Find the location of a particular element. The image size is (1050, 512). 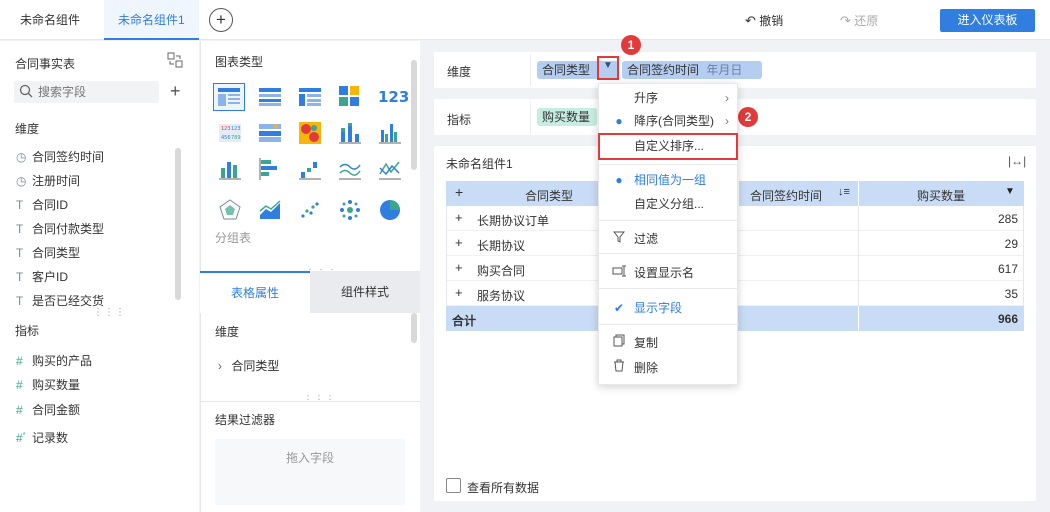

result-filter-dropzone: 拖入字段 is located at coordinates (310, 472).